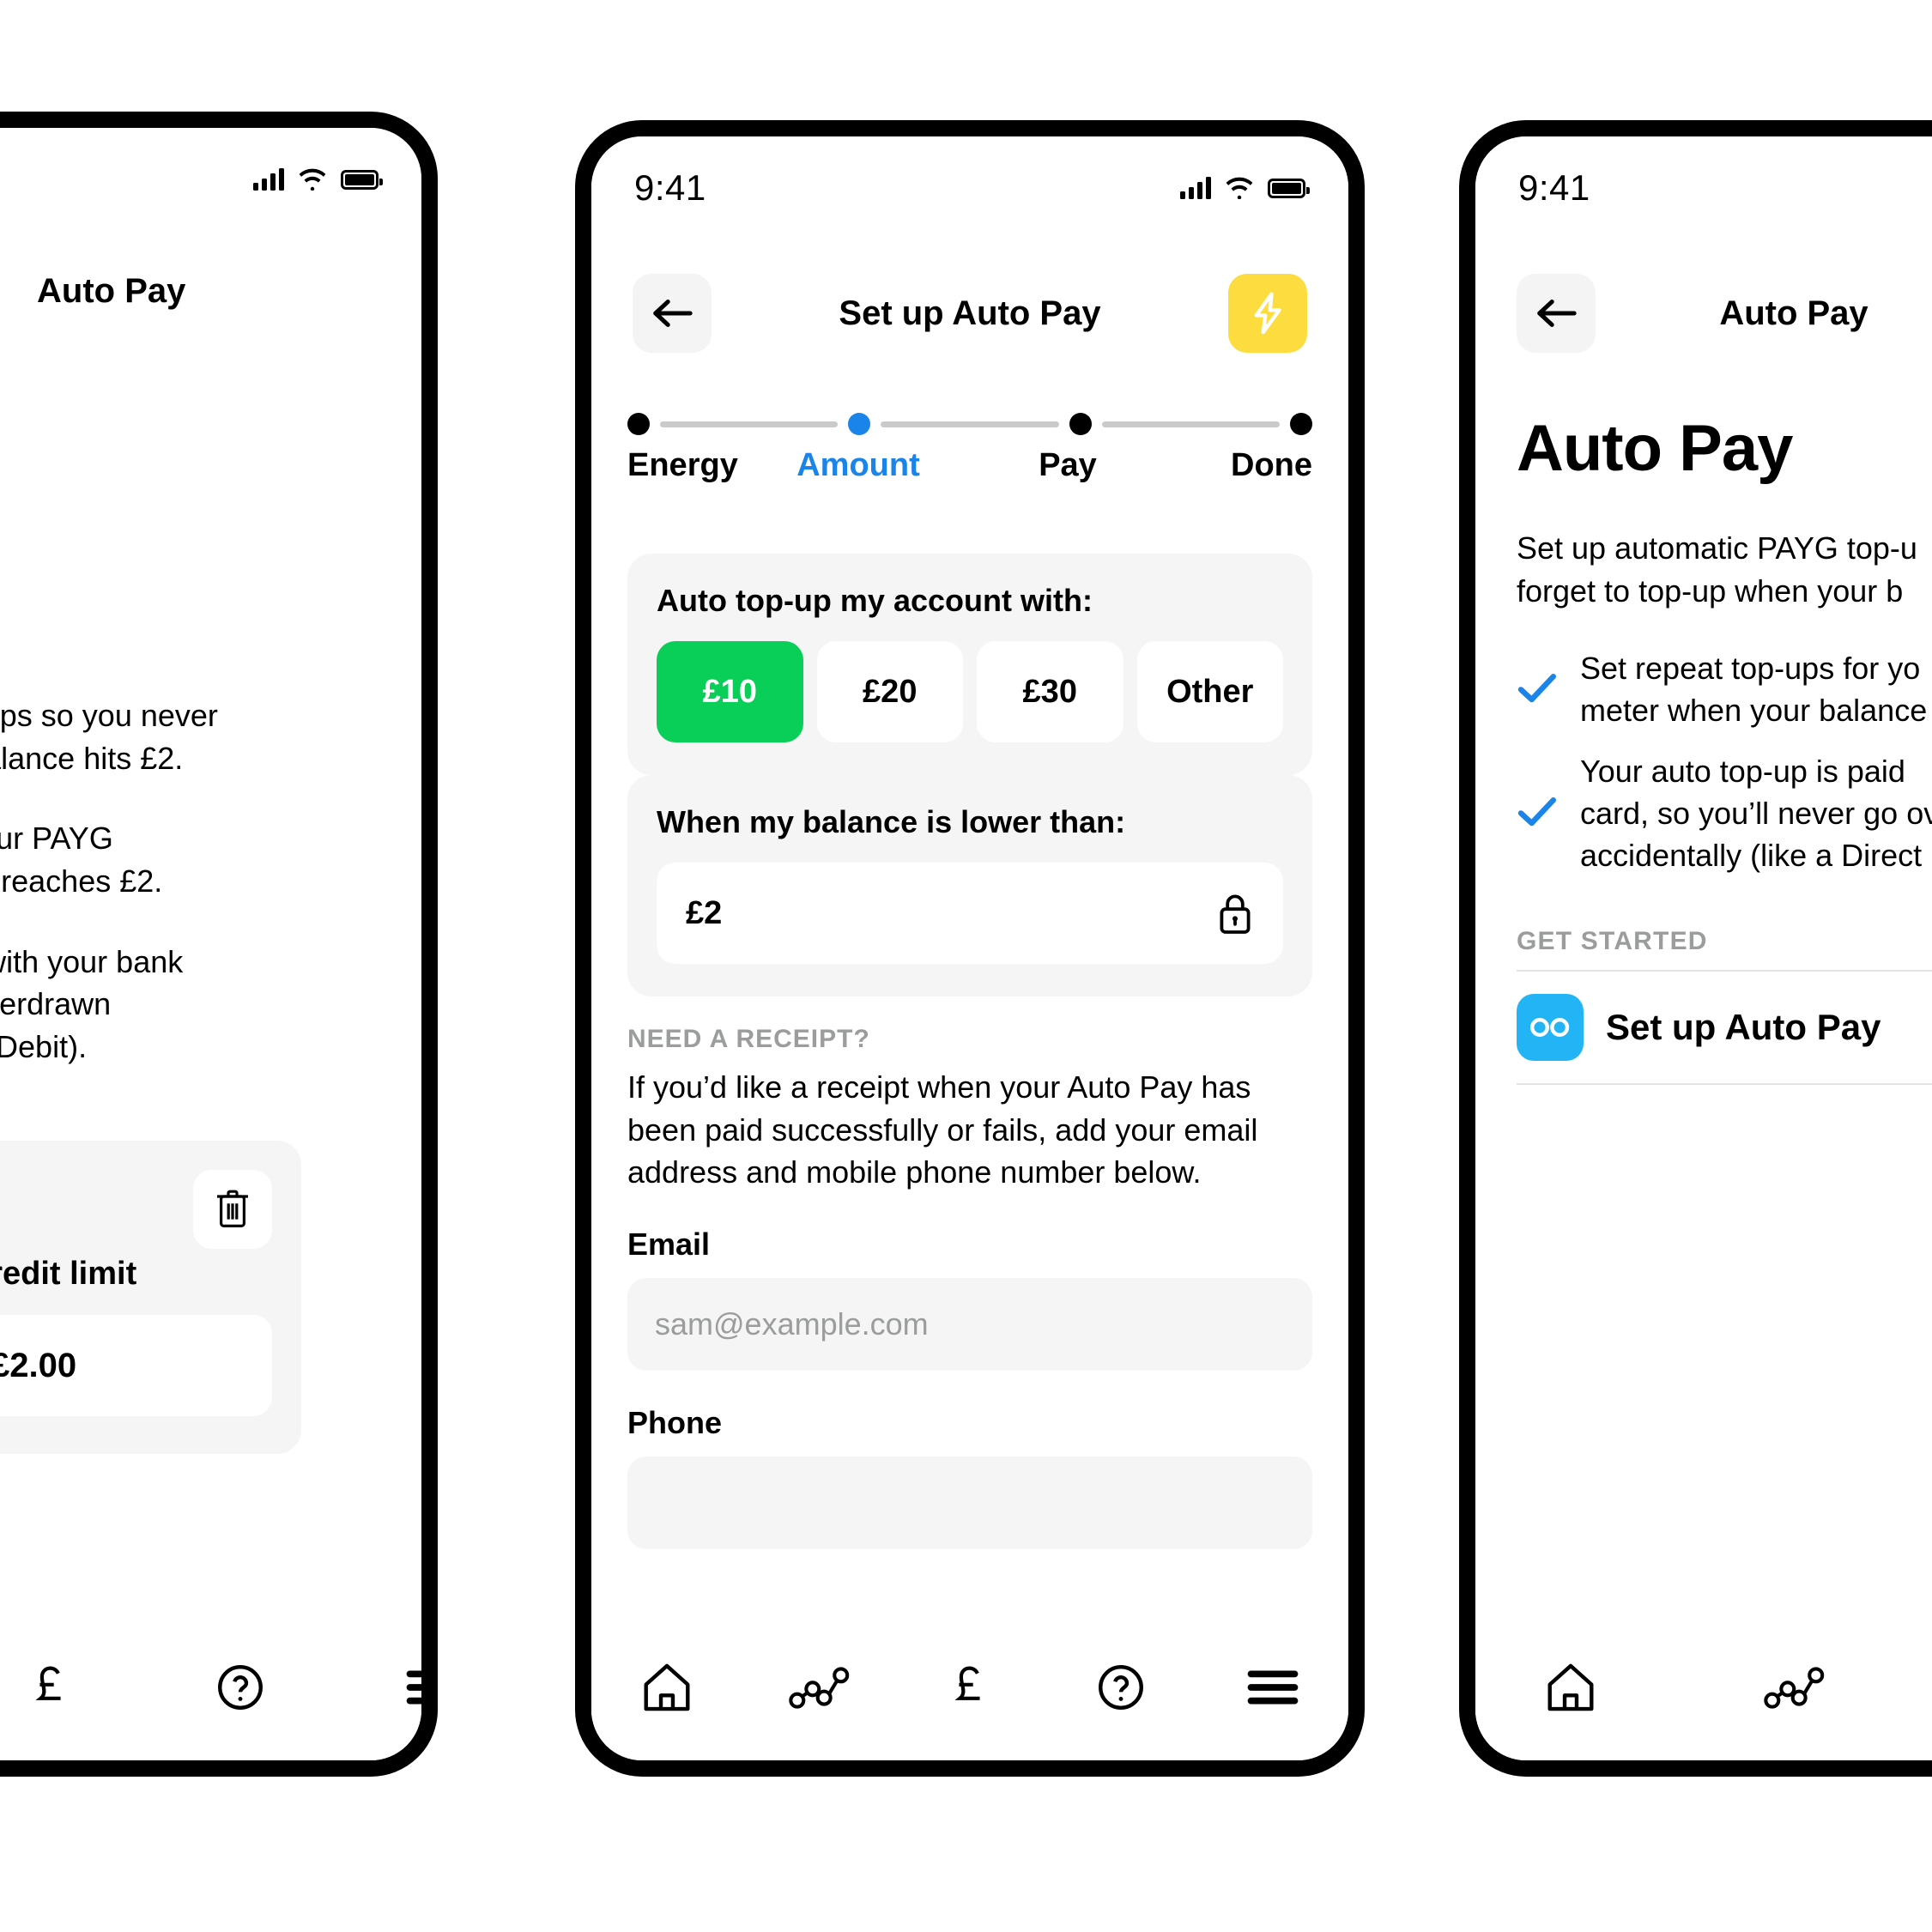  Describe the element at coordinates (639, 424) in the screenshot. I see `step-dot-energy` at that location.